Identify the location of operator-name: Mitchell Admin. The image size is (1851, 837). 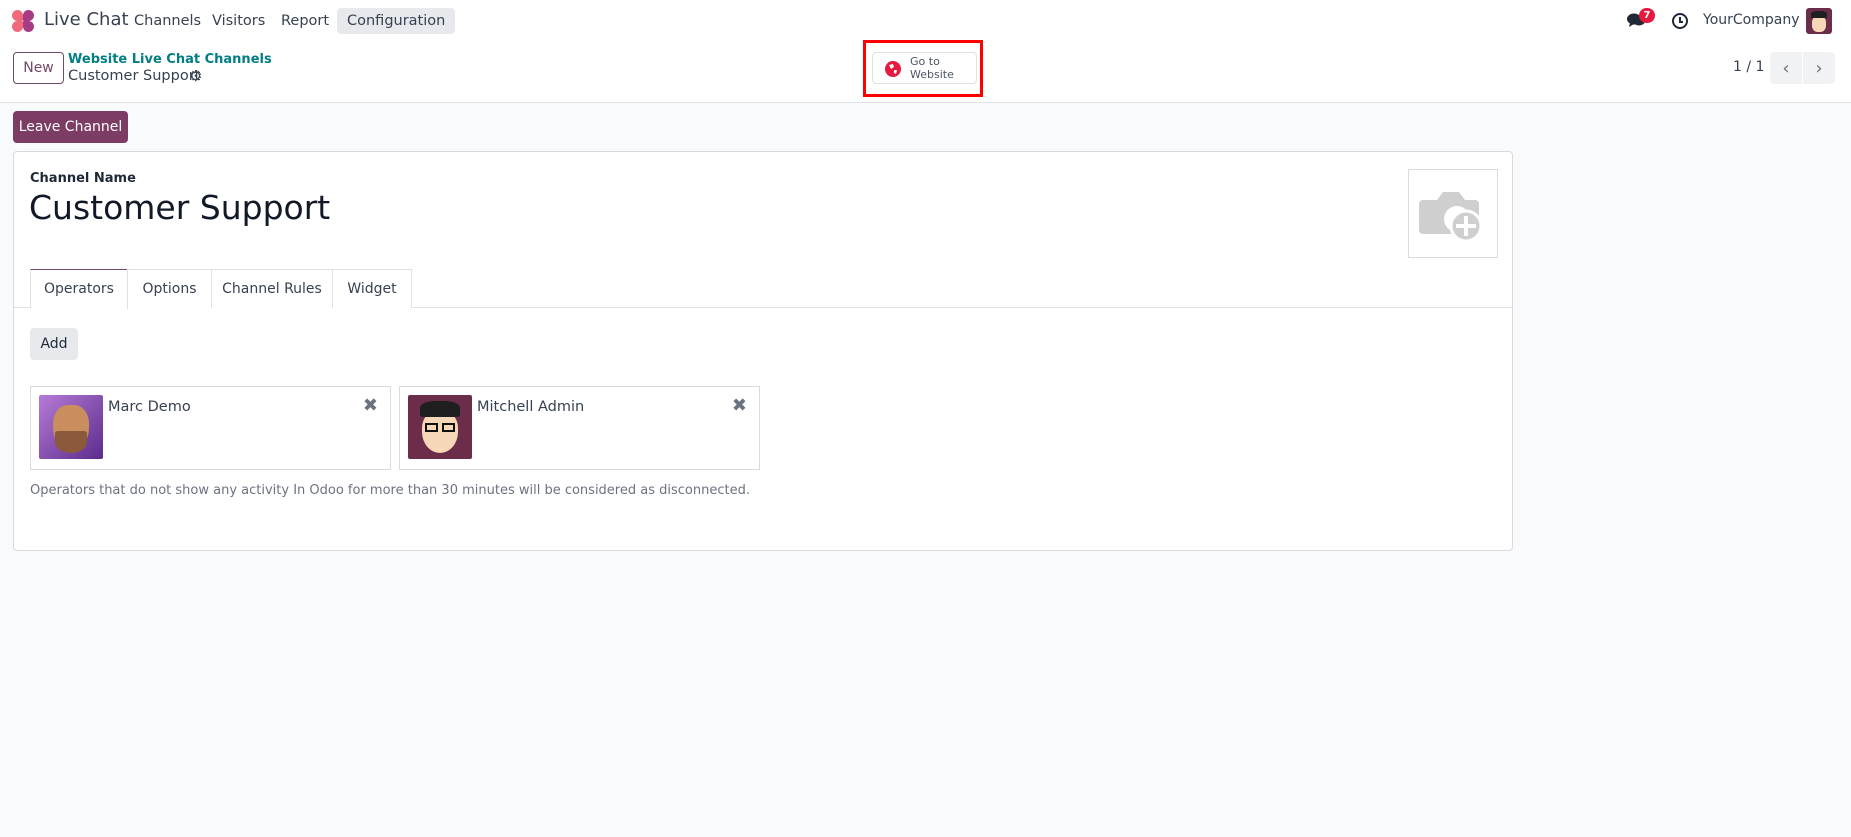
(531, 407).